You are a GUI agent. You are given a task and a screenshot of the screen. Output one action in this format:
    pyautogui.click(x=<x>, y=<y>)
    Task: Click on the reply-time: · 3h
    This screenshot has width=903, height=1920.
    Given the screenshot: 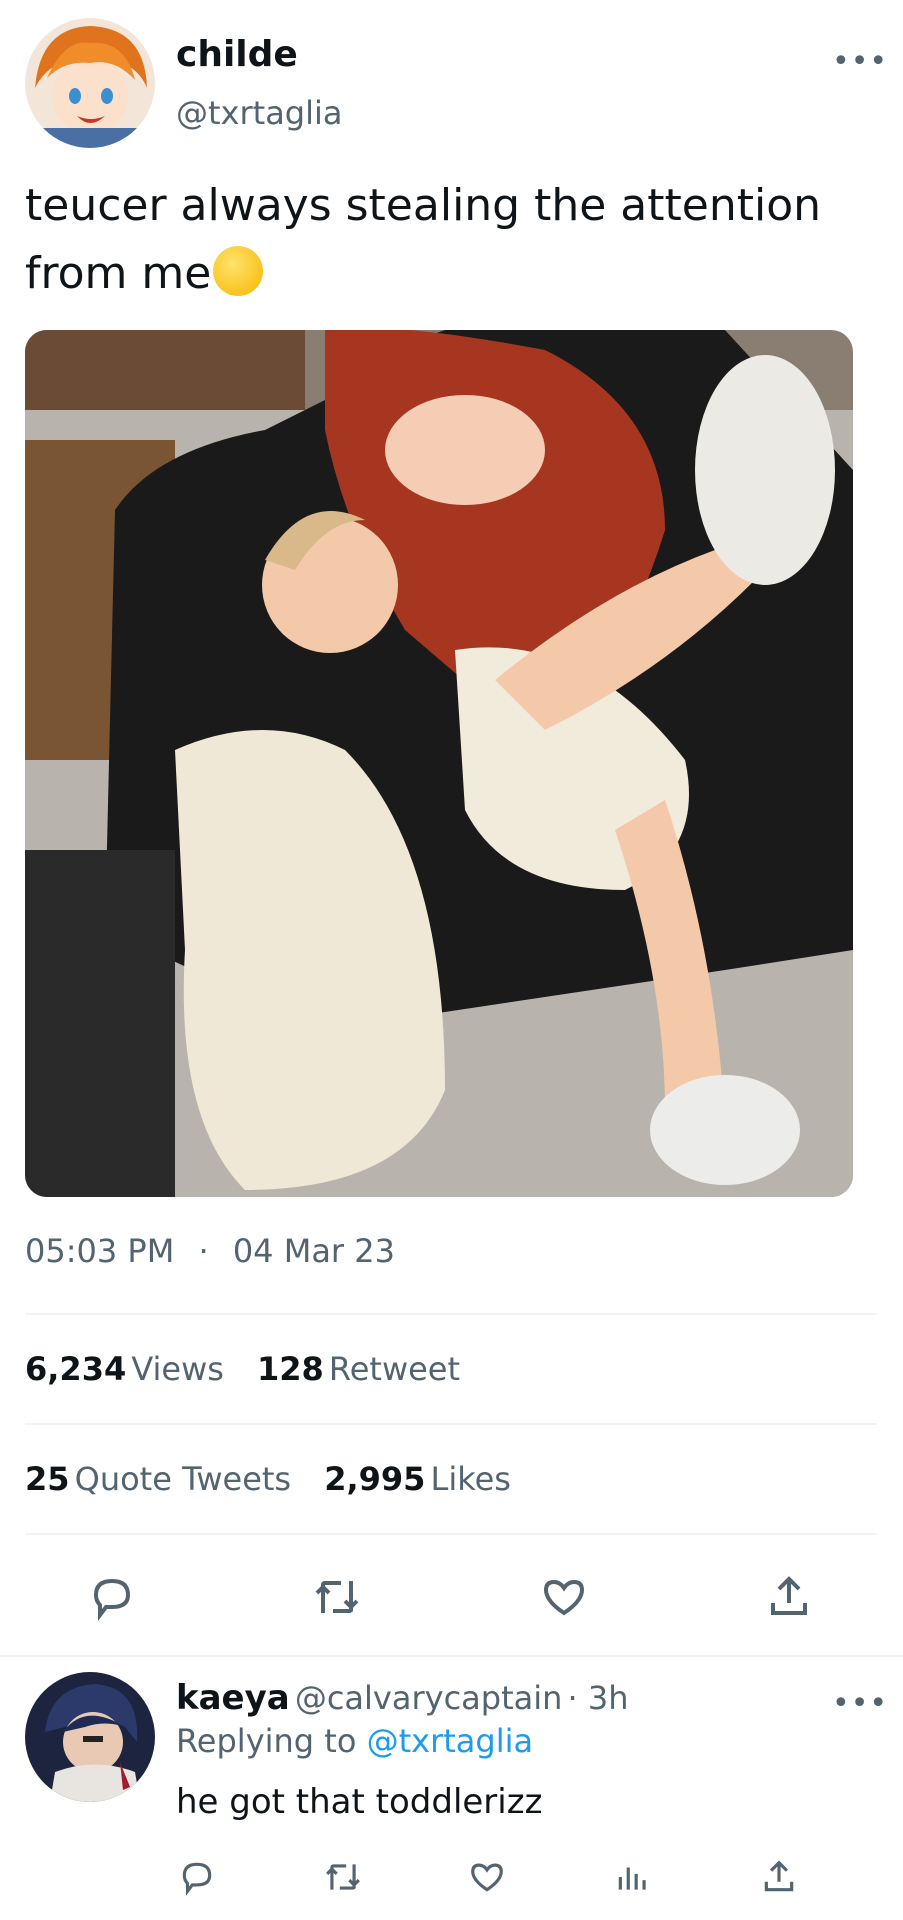 What is the action you would take?
    pyautogui.click(x=598, y=1698)
    